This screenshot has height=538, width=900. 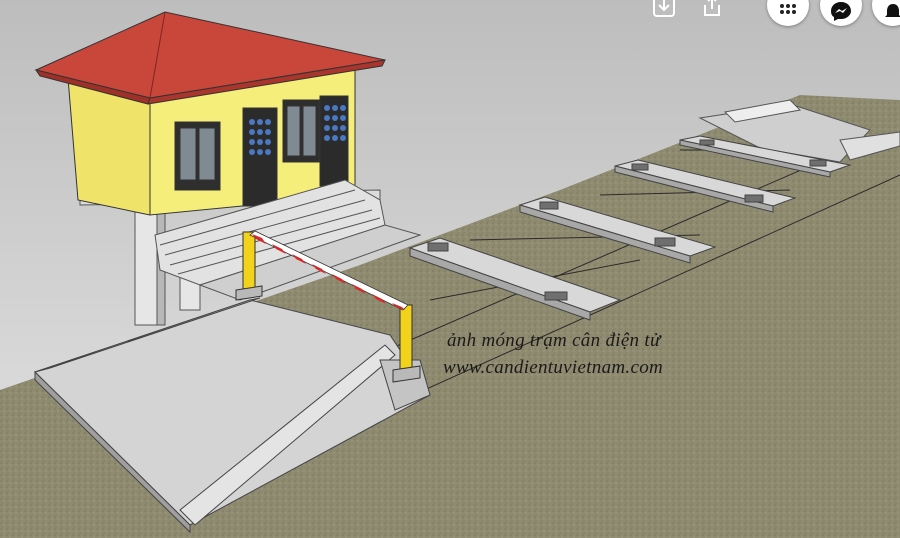 I want to click on caption-line-2: www.candientuvietnam.com, so click(x=553, y=367).